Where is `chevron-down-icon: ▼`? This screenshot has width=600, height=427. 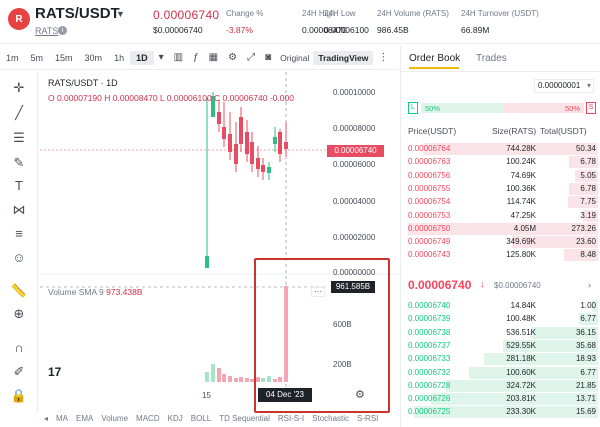 chevron-down-icon: ▼ is located at coordinates (120, 14).